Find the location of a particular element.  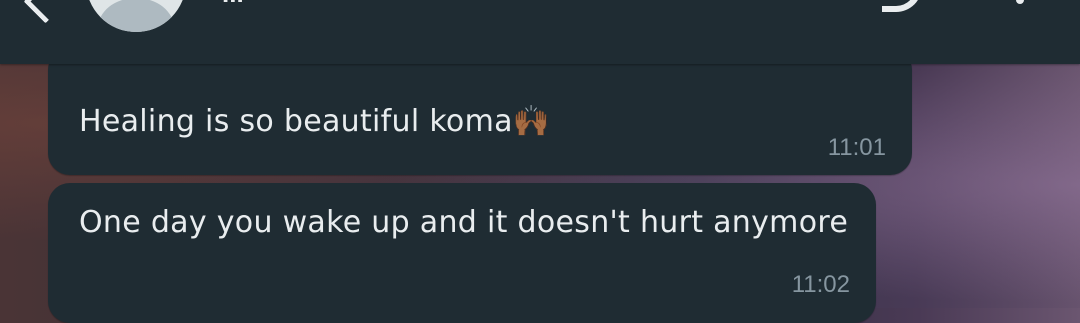

message-body: Healing is so beautiful koma is located at coordinates (296, 121).